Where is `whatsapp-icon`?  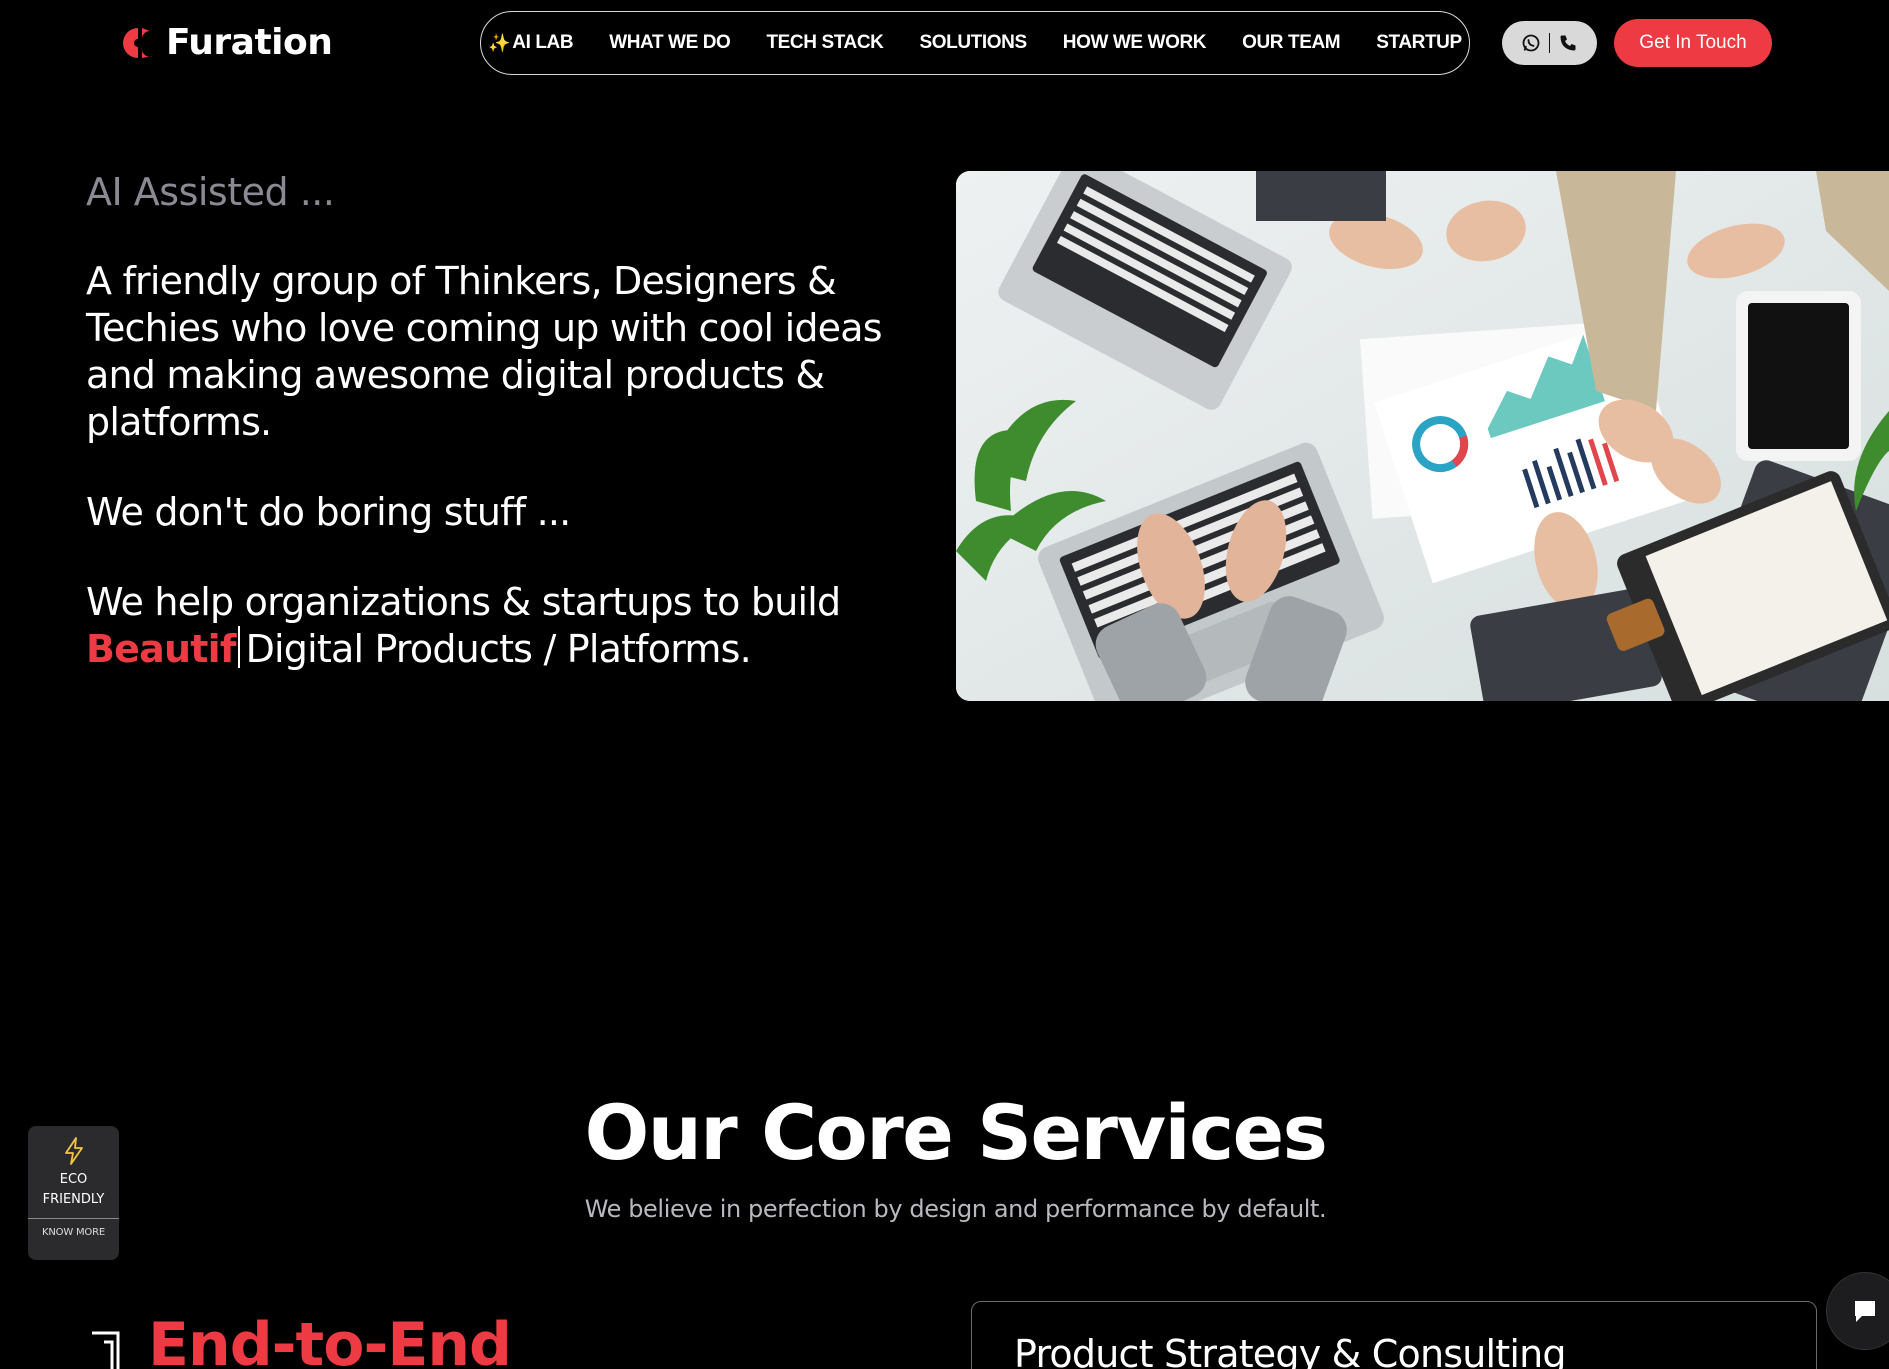
whatsapp-icon is located at coordinates (1531, 43).